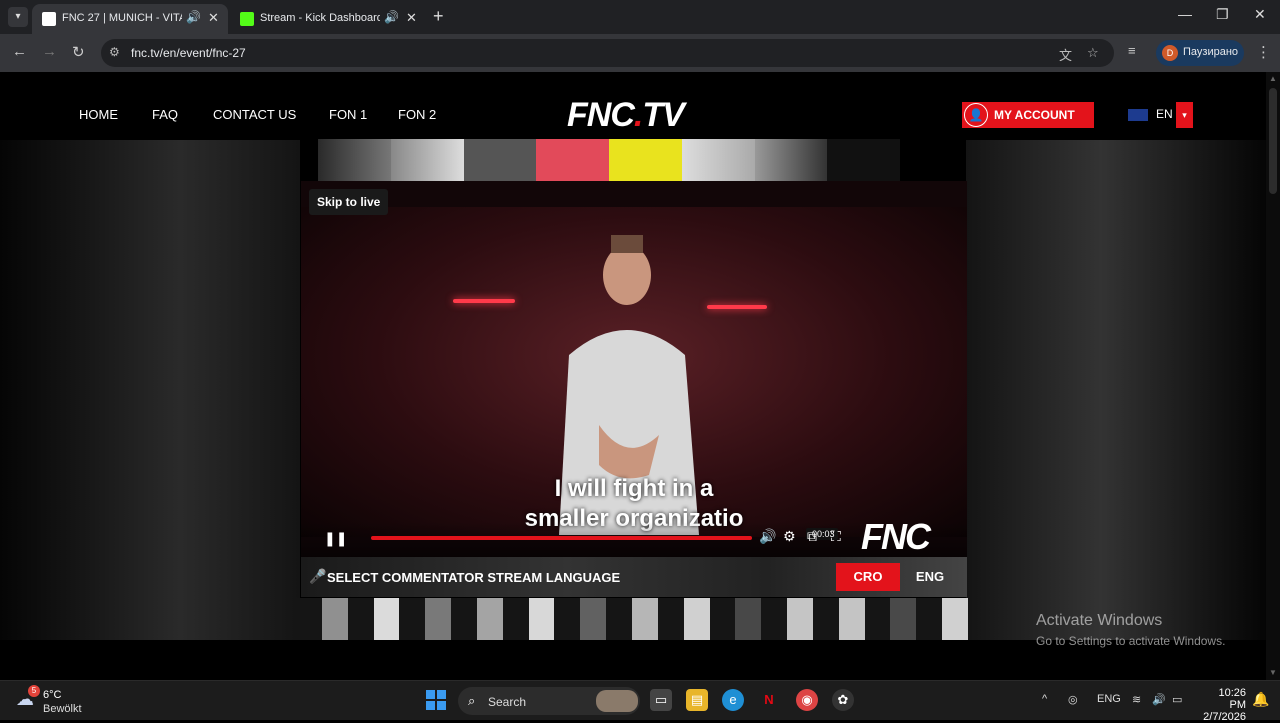  I want to click on progress-bar: -00:03, so click(604, 534).